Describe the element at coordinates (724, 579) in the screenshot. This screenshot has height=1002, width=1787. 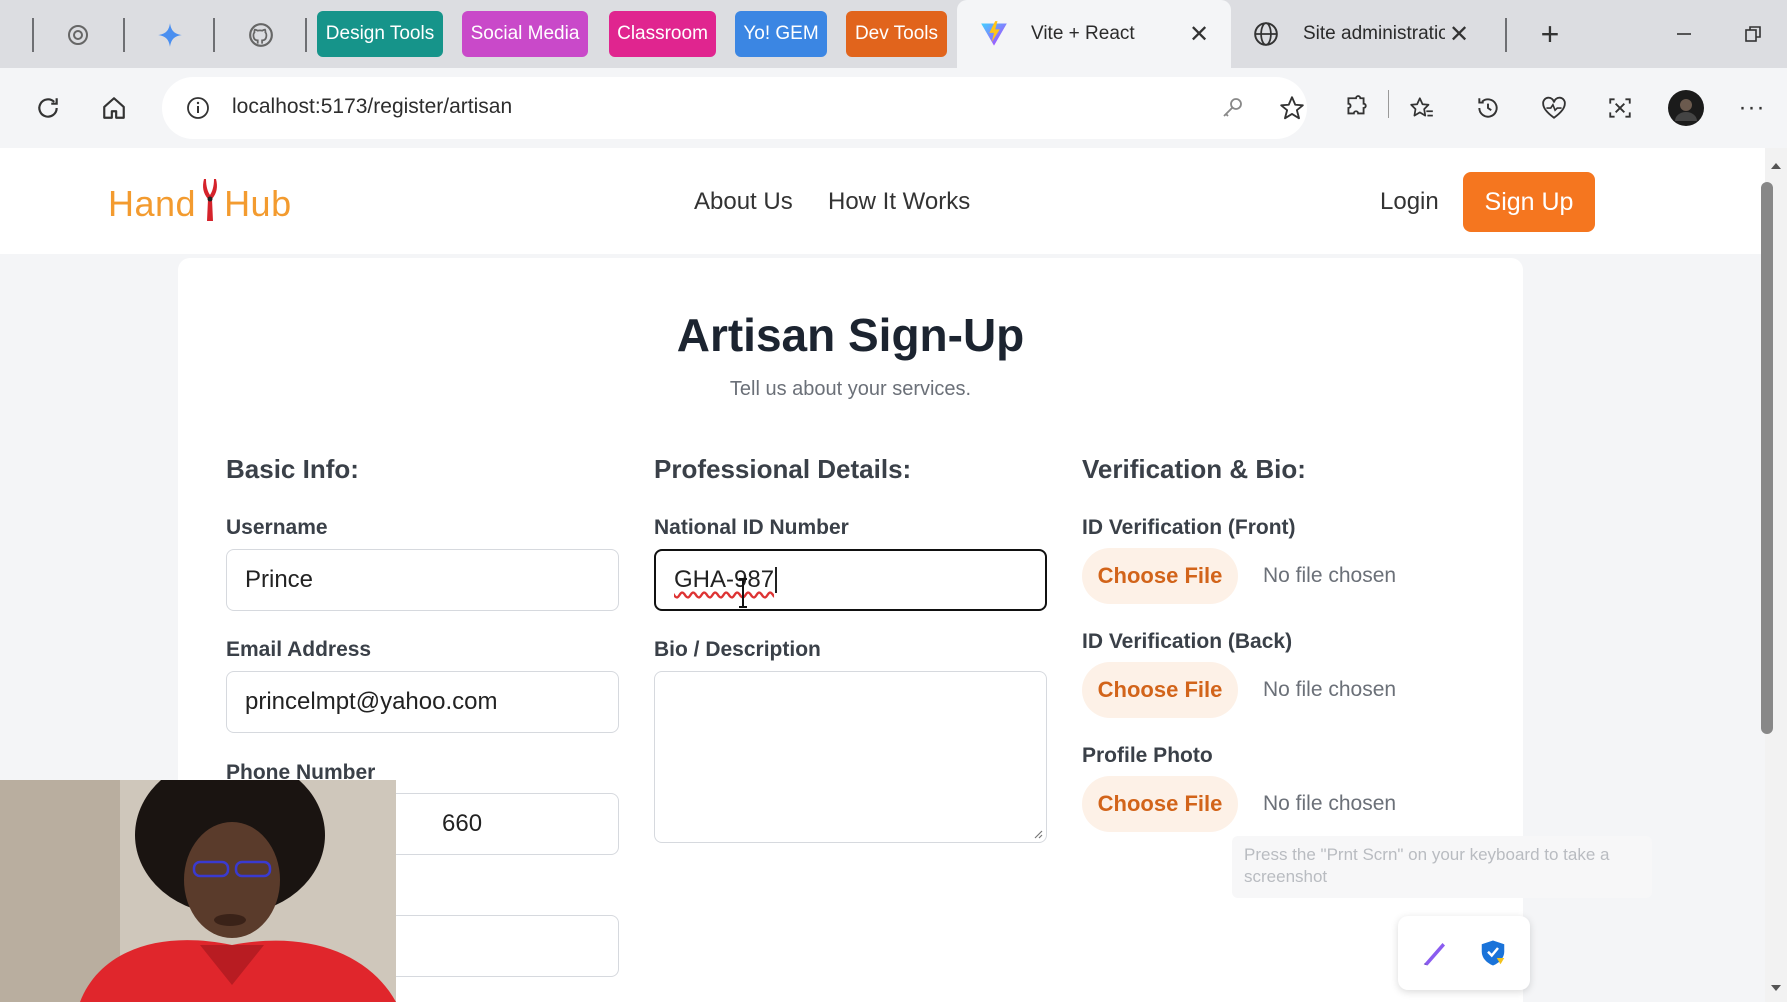
I see `national-id-value: GHA-987` at that location.